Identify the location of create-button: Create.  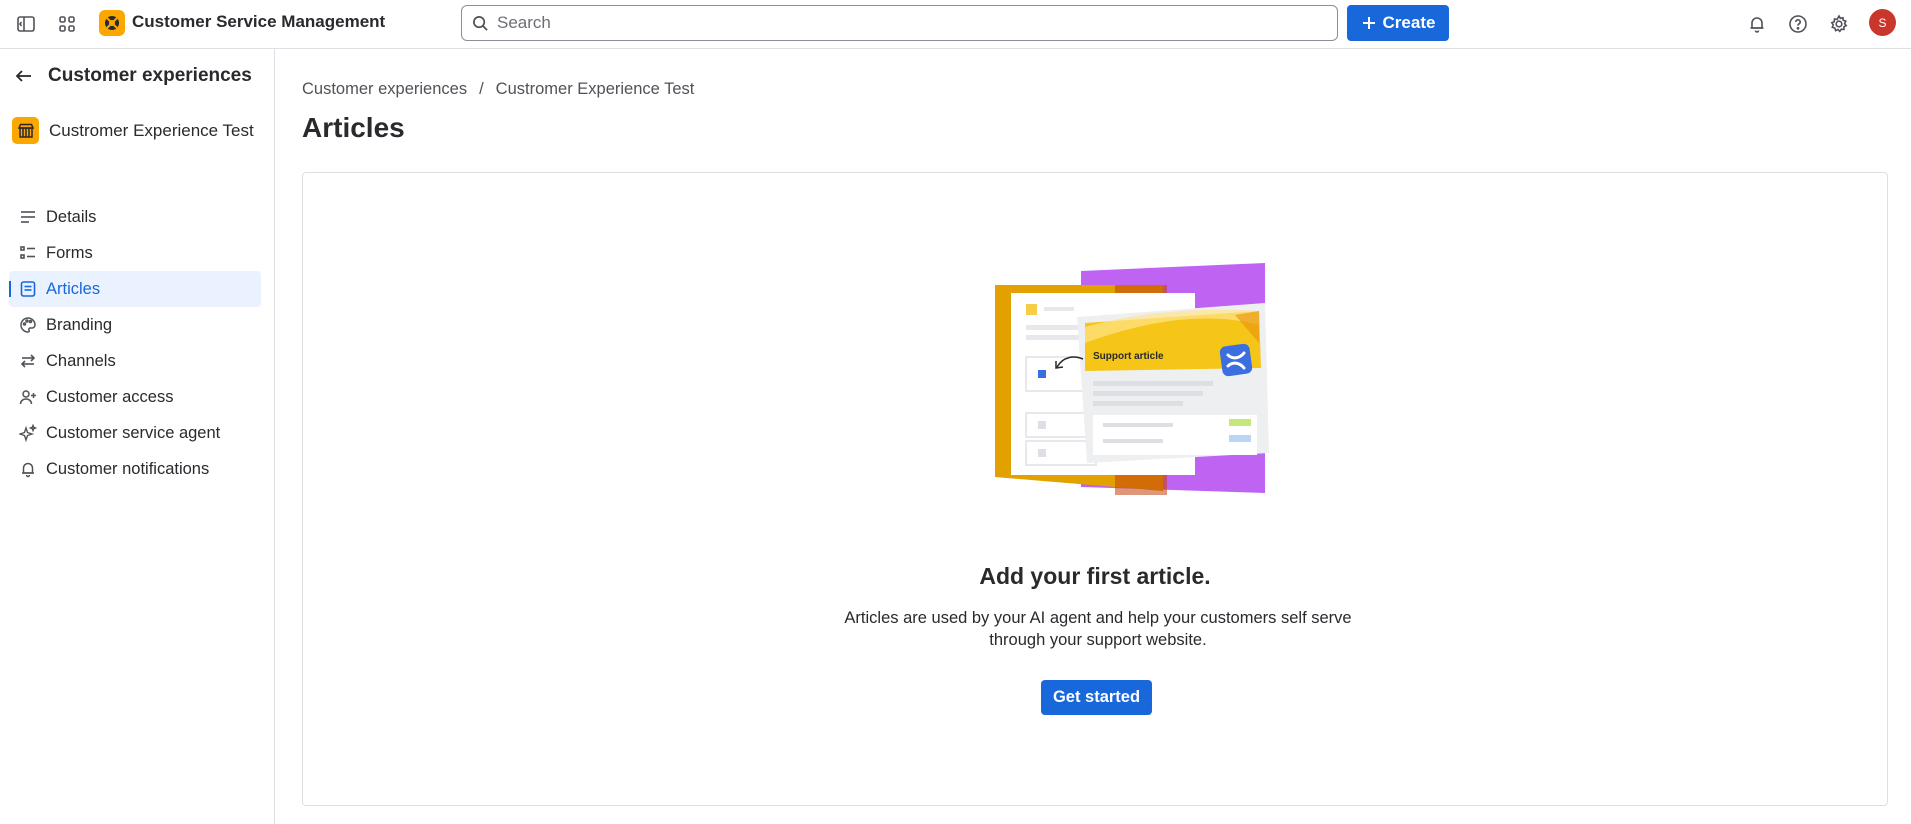
(1398, 23).